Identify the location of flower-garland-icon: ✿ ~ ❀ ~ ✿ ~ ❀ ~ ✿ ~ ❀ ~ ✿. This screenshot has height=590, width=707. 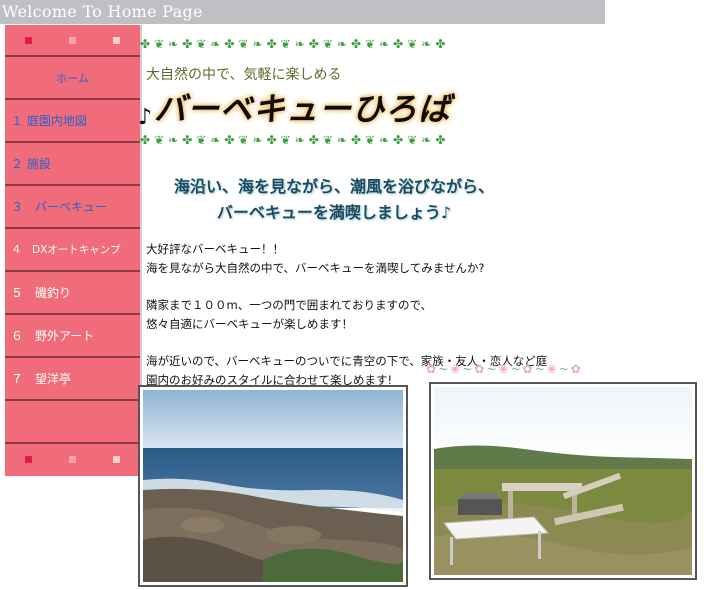
(503, 369).